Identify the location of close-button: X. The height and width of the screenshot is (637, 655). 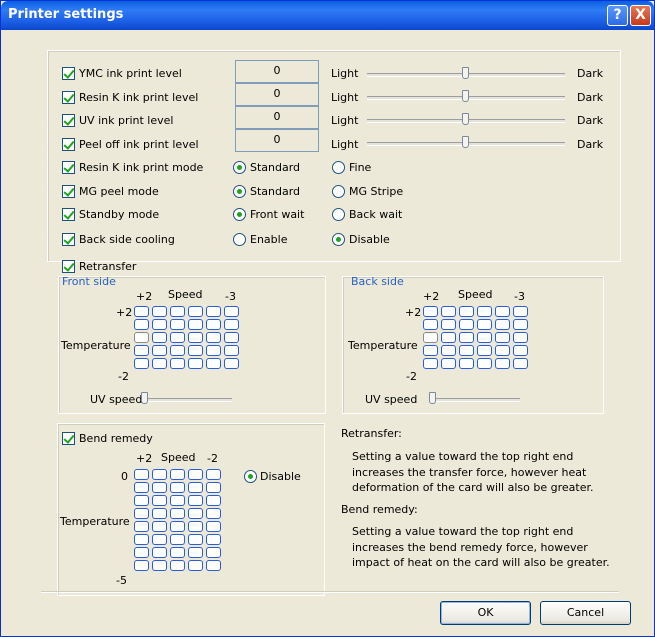
(640, 15).